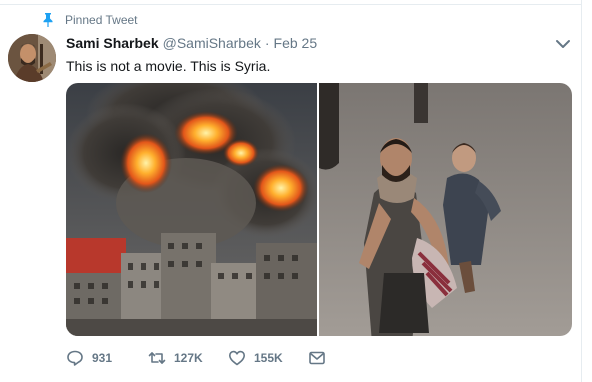 The image size is (592, 382). I want to click on like-count: 155K, so click(268, 358).